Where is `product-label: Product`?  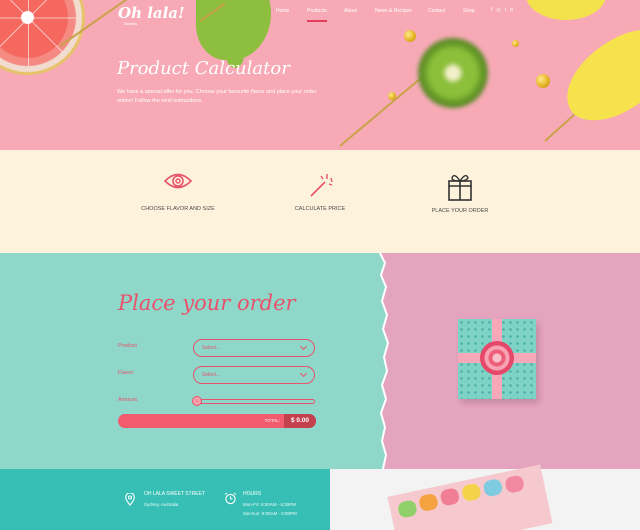
product-label: Product is located at coordinates (127, 346).